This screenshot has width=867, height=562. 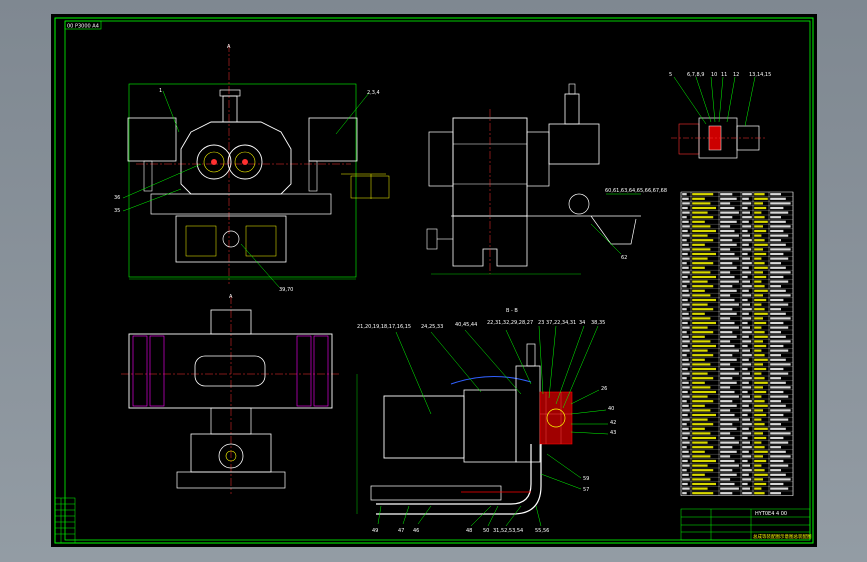 What do you see at coordinates (561, 323) in the screenshot?
I see `callout-37-22-34-31: 37,22,34,31` at bounding box center [561, 323].